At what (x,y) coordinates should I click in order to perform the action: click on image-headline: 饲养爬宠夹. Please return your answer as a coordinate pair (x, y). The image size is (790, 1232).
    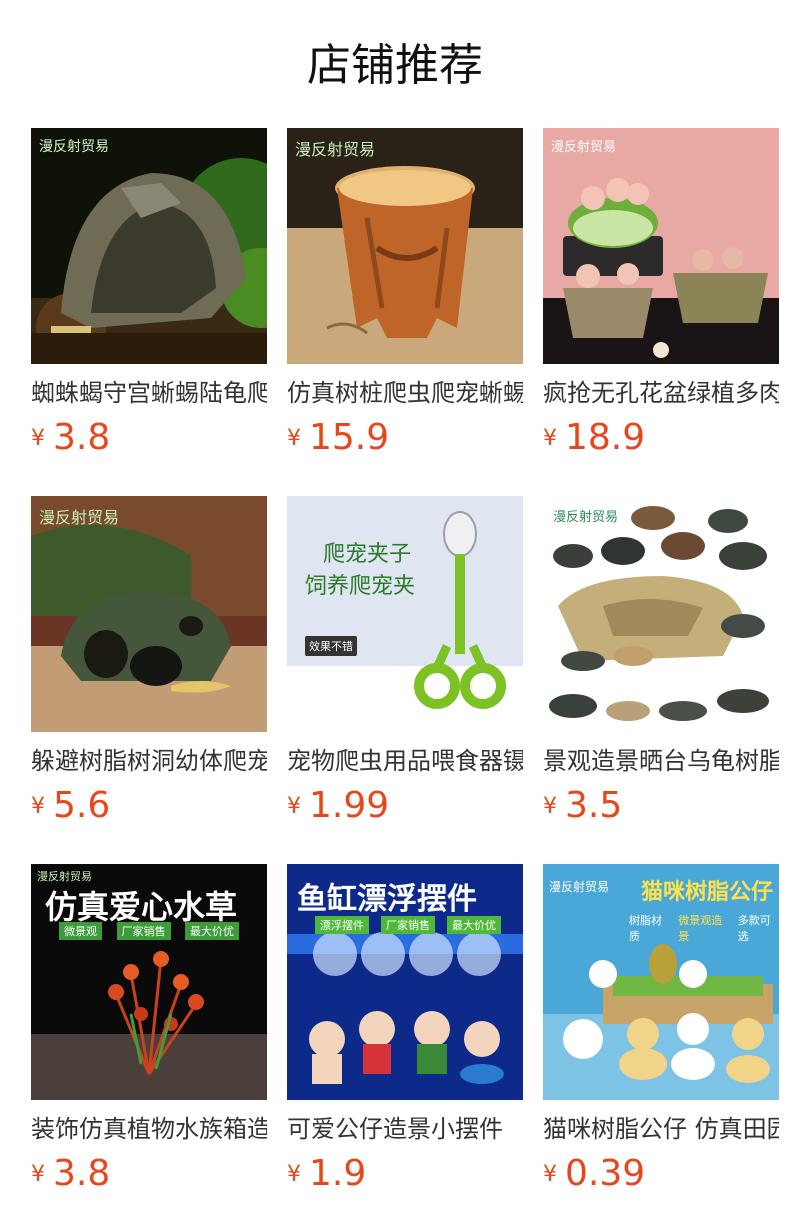
    Looking at the image, I should click on (360, 586).